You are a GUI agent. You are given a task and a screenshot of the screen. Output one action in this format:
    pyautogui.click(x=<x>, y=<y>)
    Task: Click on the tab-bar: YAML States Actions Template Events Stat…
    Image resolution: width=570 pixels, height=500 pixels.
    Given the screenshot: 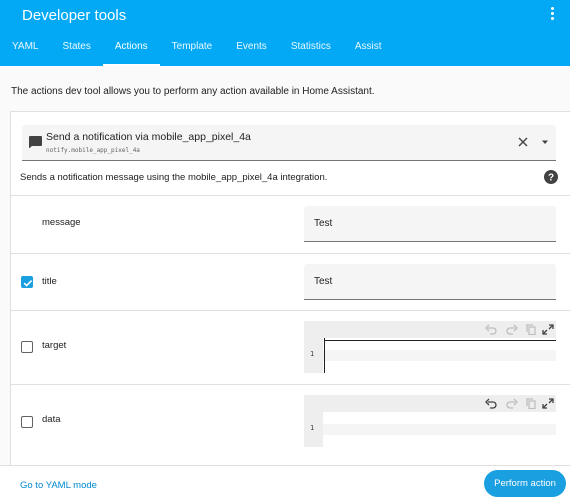 What is the action you would take?
    pyautogui.click(x=197, y=49)
    